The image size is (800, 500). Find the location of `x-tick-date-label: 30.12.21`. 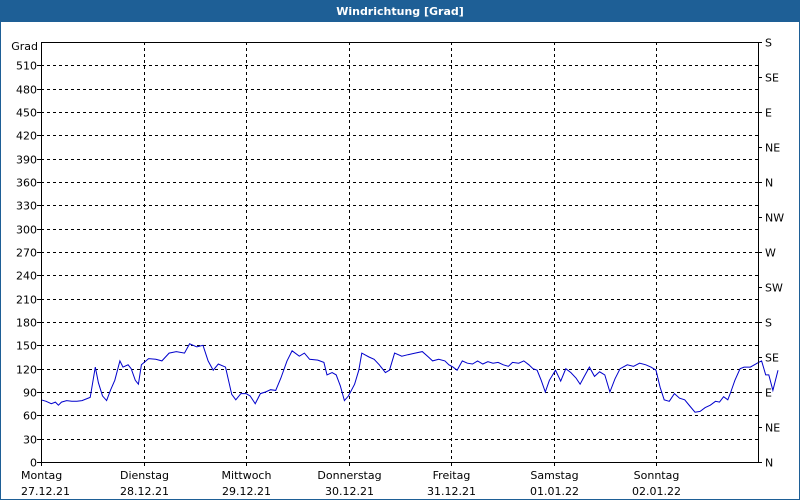

x-tick-date-label: 30.12.21 is located at coordinates (349, 491).